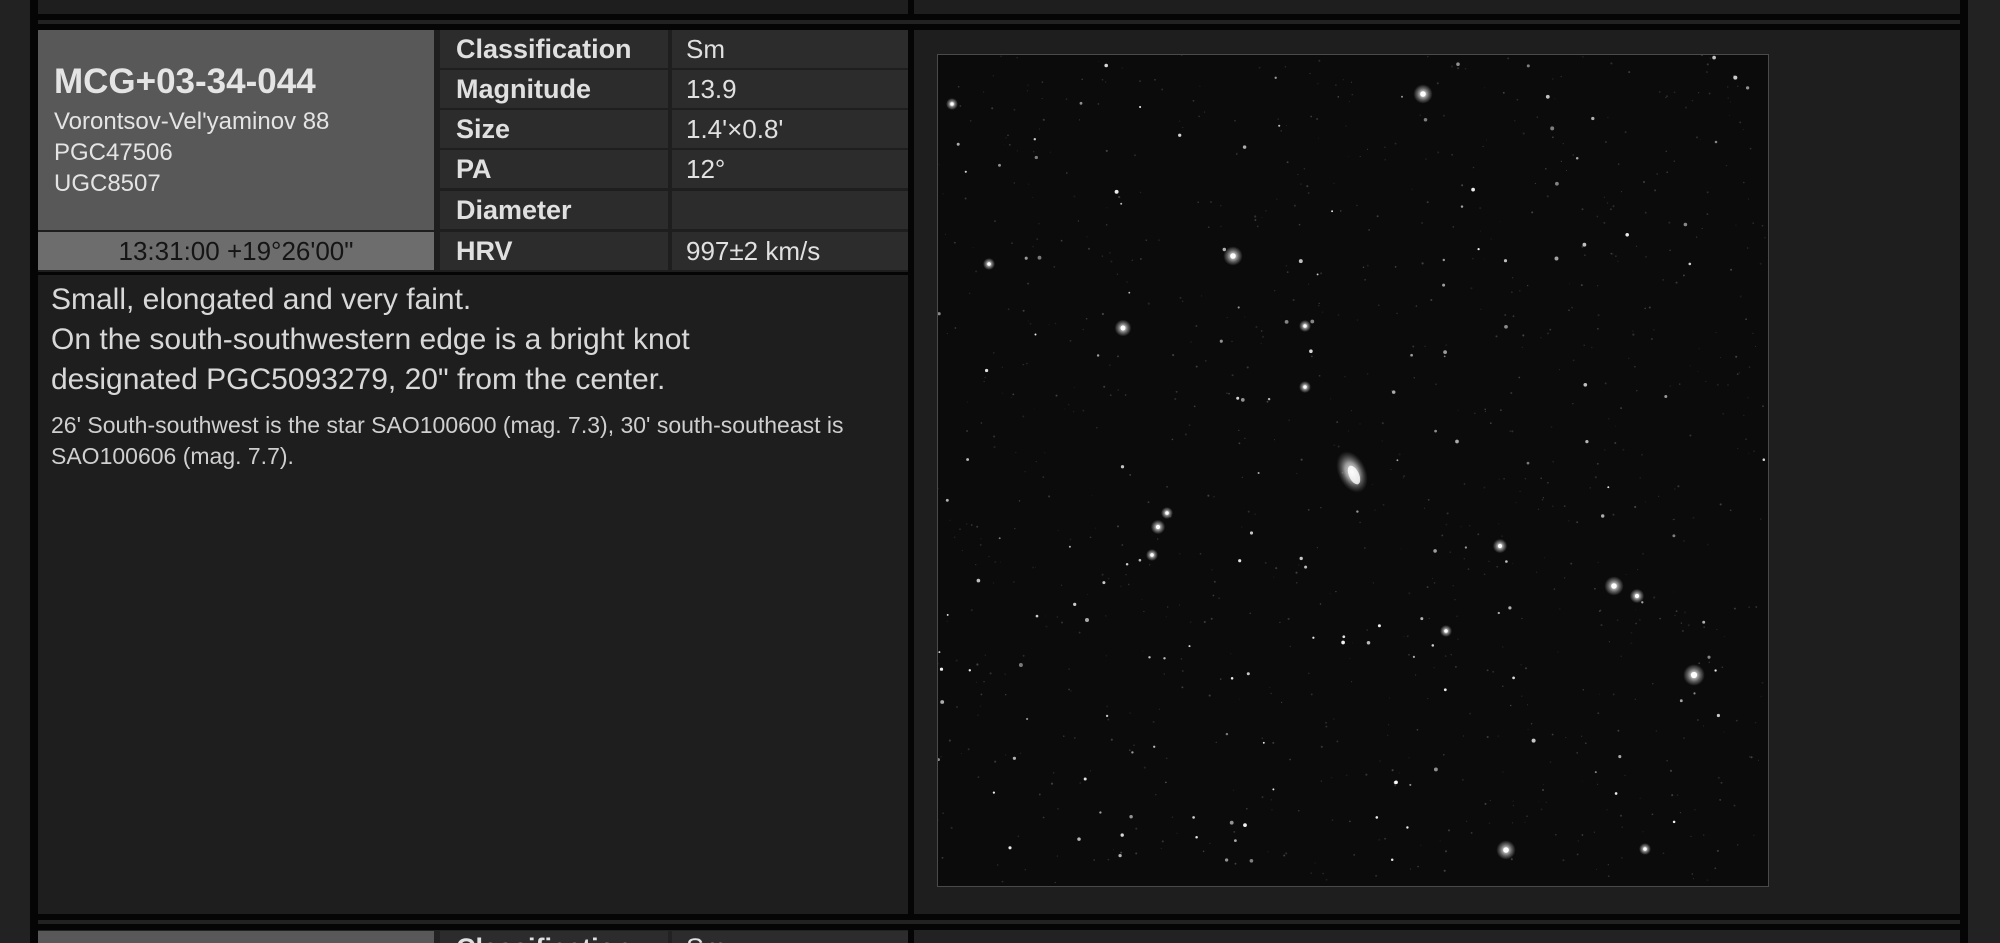  I want to click on object-coordinates: 13:31:00 +19°26'00", so click(236, 251).